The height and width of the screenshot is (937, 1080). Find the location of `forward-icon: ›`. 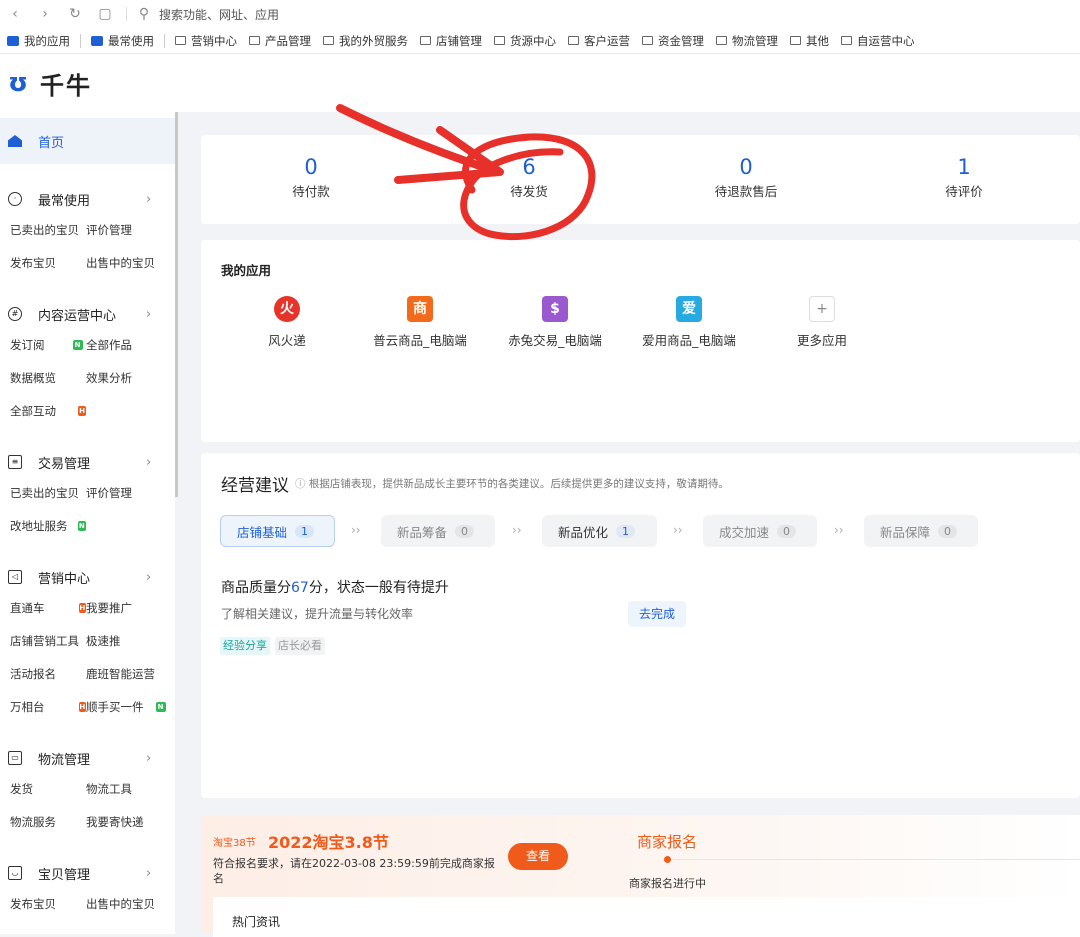

forward-icon: › is located at coordinates (45, 14).